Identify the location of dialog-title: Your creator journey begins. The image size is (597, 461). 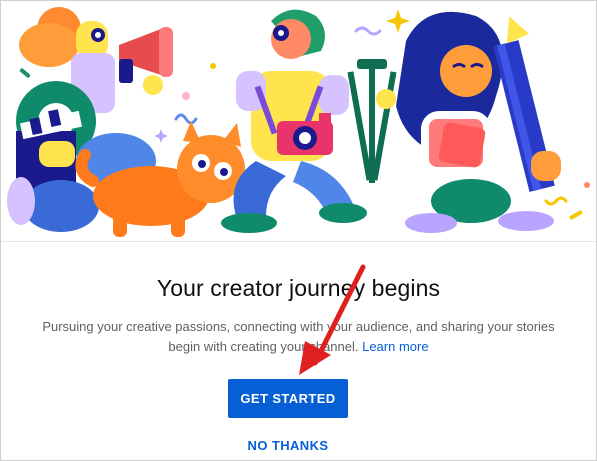
(298, 288).